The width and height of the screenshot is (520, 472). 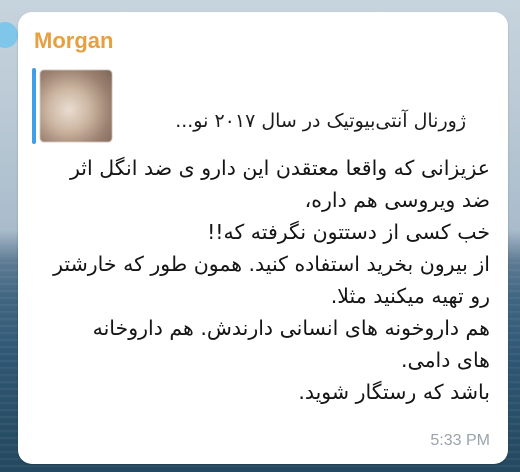 I want to click on reply-accent-bar, so click(x=34, y=106).